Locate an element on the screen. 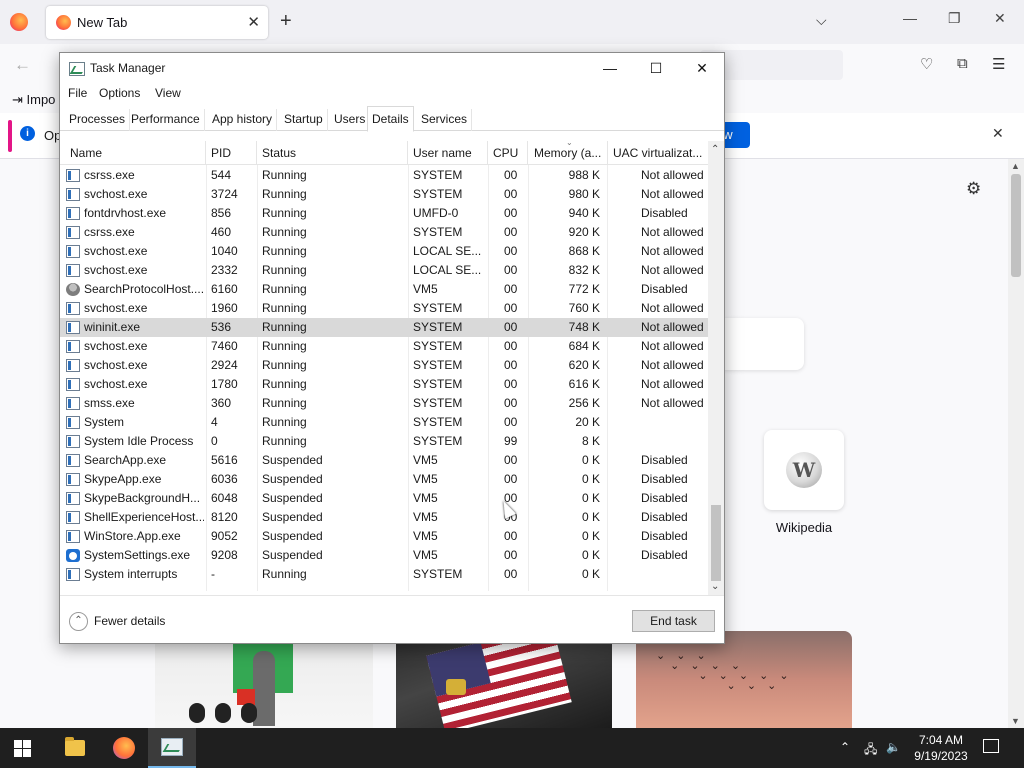 This screenshot has height=768, width=1024. import-bookmarks-link: ⇥ Impo is located at coordinates (33, 100).